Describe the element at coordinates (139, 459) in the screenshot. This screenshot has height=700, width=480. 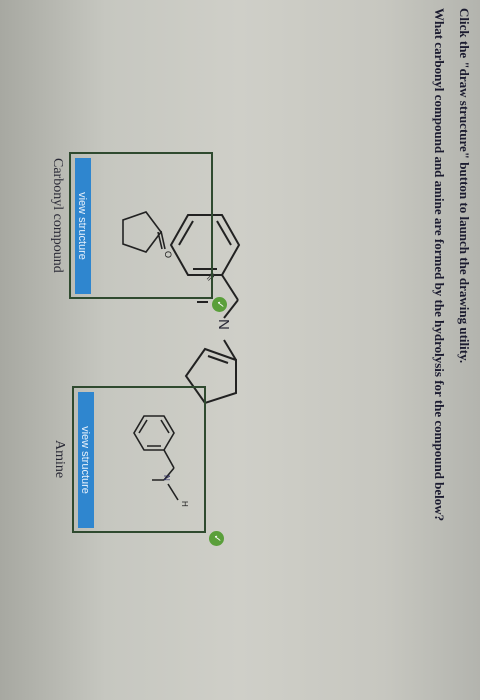
I see `amine-answer-box: N H view structure` at that location.